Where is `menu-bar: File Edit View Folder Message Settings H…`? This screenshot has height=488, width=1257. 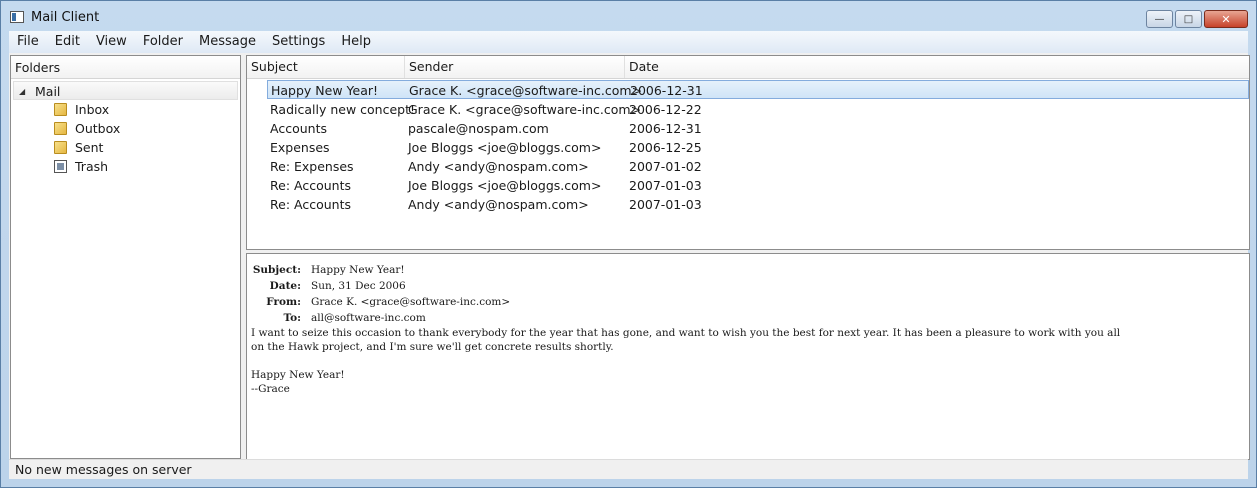 menu-bar: File Edit View Folder Message Settings H… is located at coordinates (628, 42).